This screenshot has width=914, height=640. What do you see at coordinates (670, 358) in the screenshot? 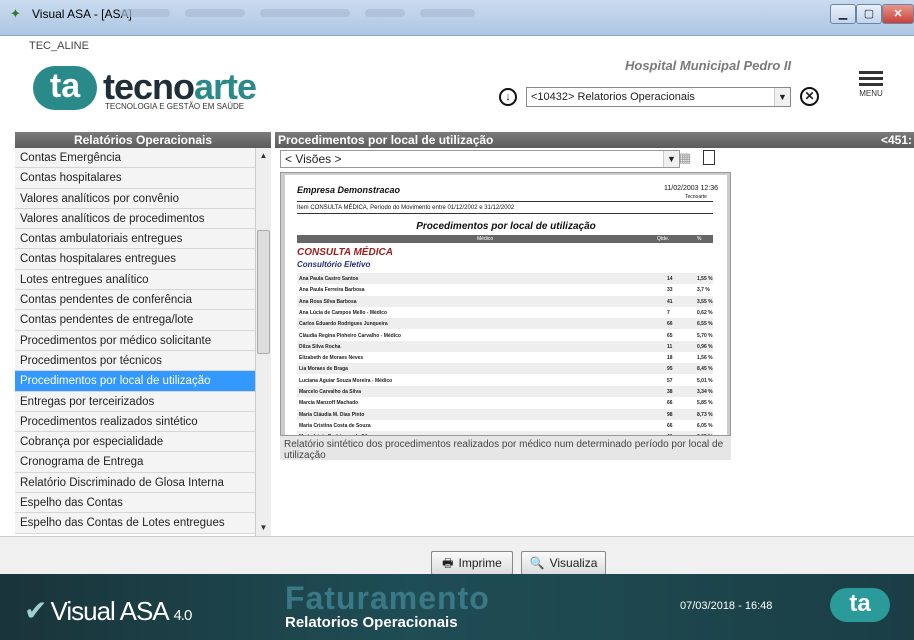
I see `preview-cell-qty: 18` at bounding box center [670, 358].